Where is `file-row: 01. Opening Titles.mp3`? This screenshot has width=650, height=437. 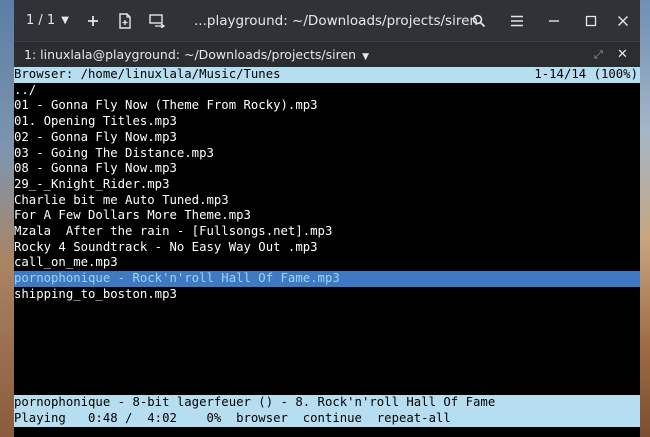 file-row: 01. Opening Titles.mp3 is located at coordinates (327, 122).